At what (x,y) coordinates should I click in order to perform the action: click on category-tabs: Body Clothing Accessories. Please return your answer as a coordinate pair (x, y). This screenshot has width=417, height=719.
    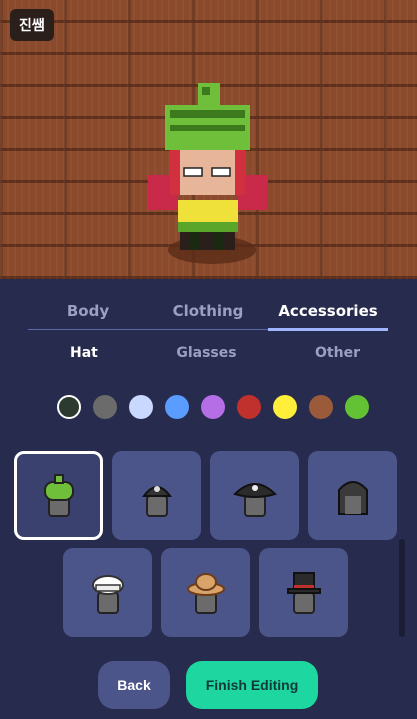
    Looking at the image, I should click on (208, 315).